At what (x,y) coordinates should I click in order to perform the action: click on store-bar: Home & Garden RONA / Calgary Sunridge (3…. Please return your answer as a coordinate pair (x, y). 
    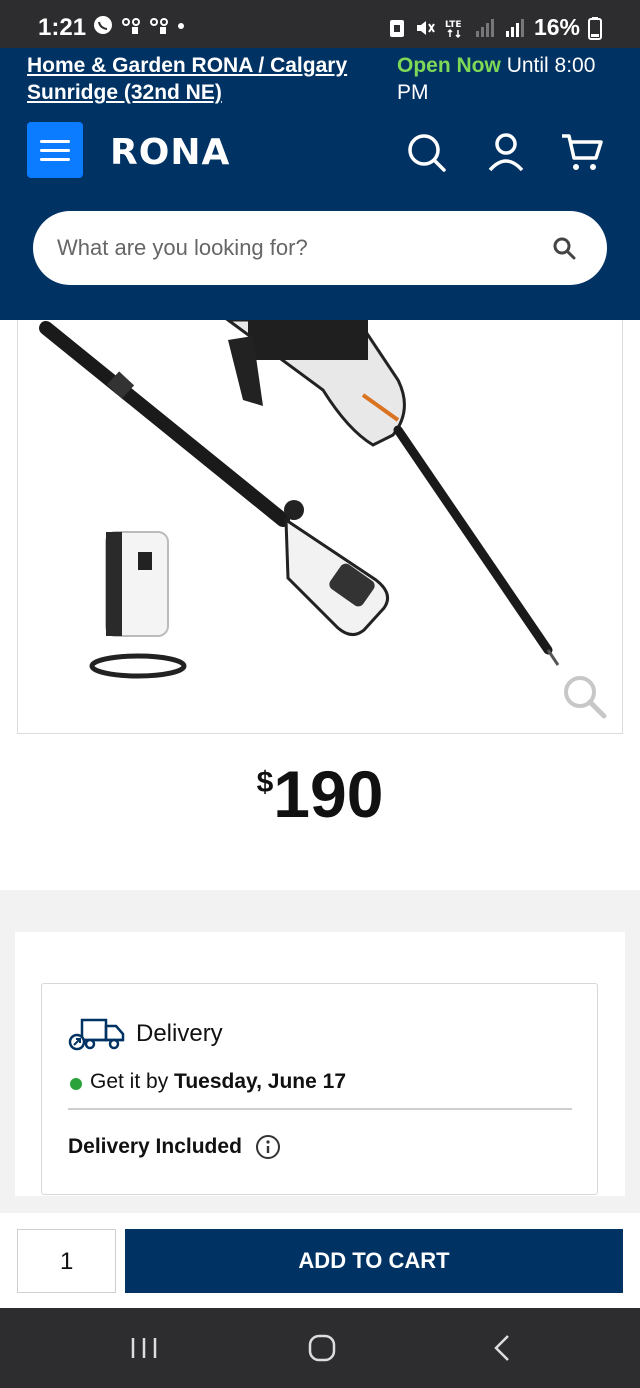
    Looking at the image, I should click on (320, 77).